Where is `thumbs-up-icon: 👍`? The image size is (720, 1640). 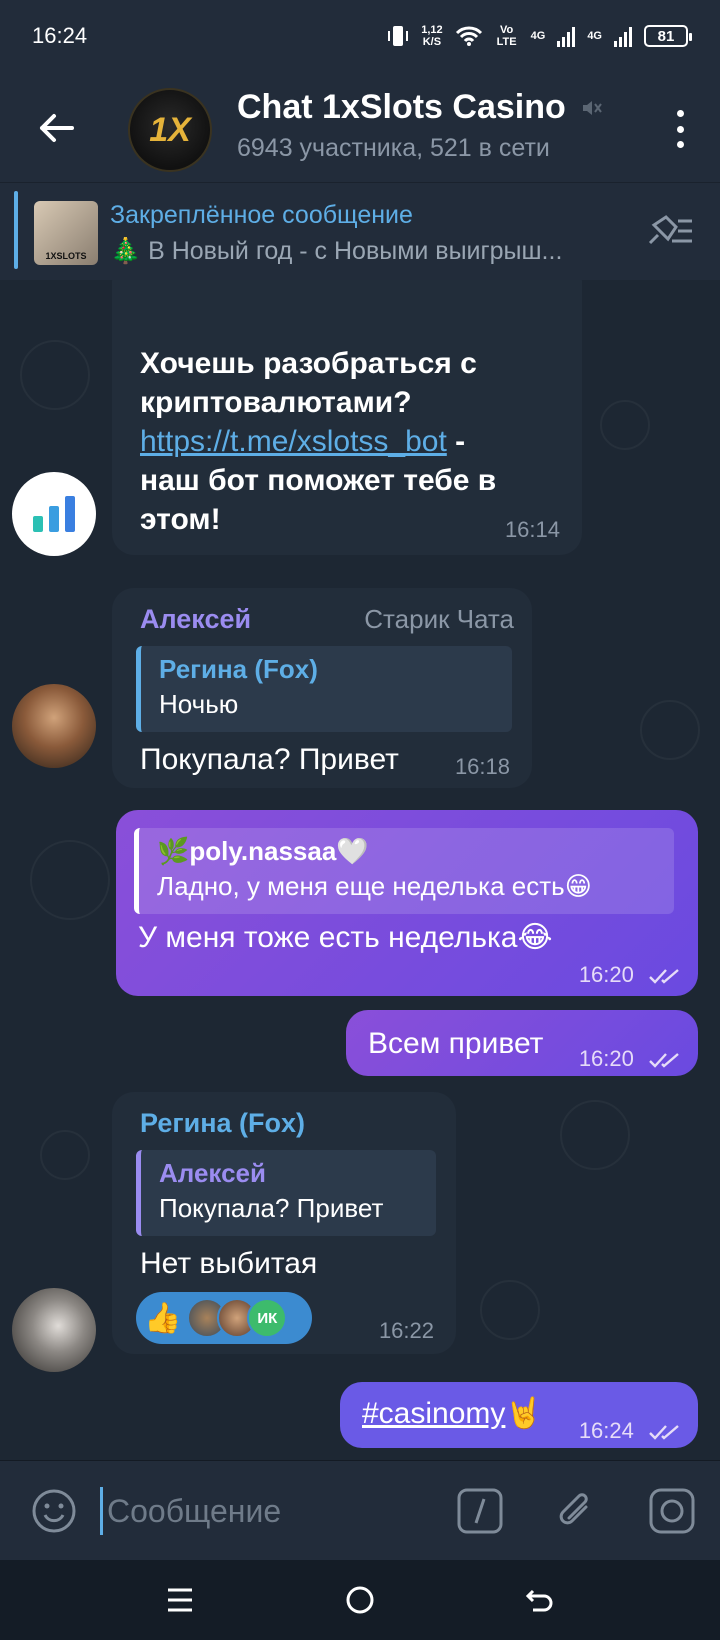
thumbs-up-icon: 👍 is located at coordinates (163, 1318).